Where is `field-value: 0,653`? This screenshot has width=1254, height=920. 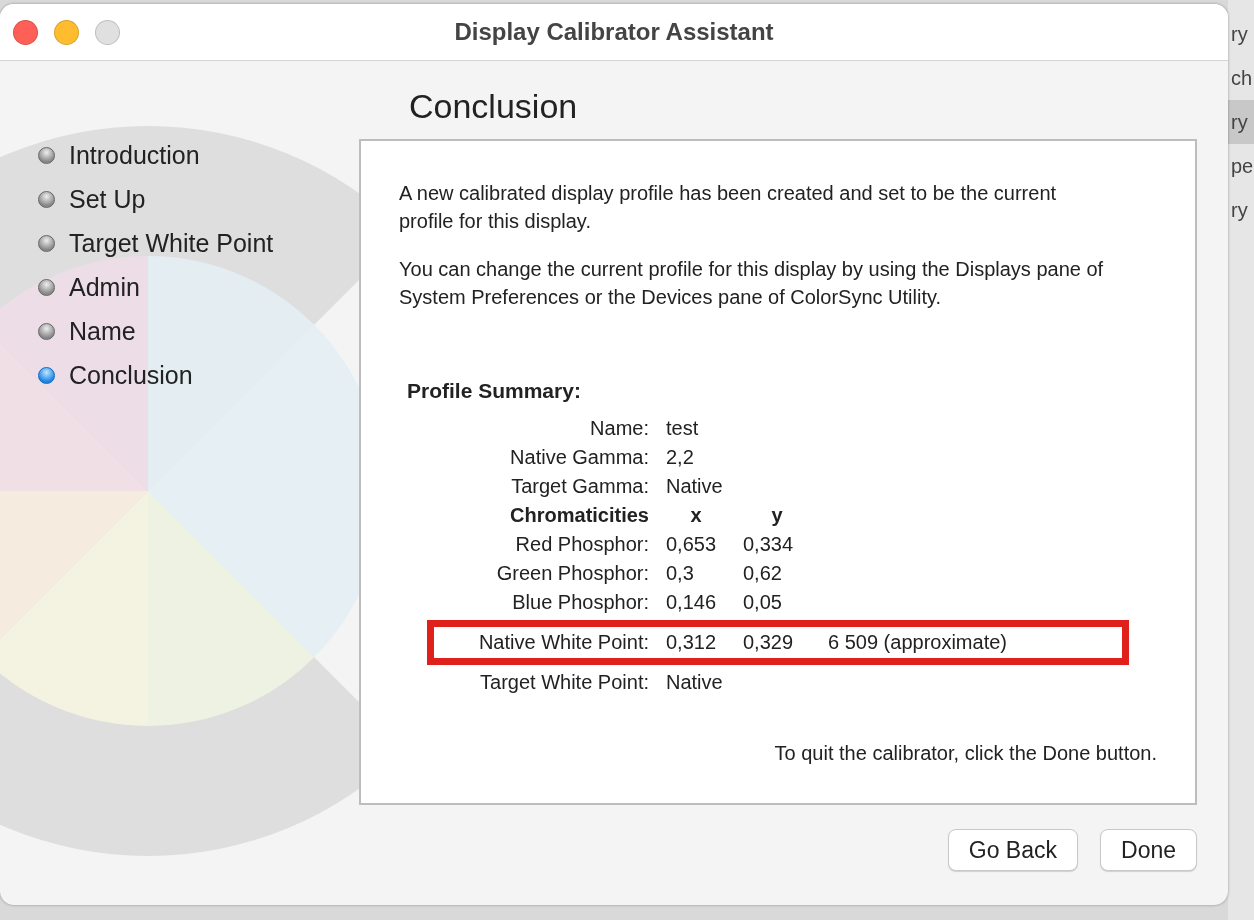
field-value: 0,653 is located at coordinates (692, 544).